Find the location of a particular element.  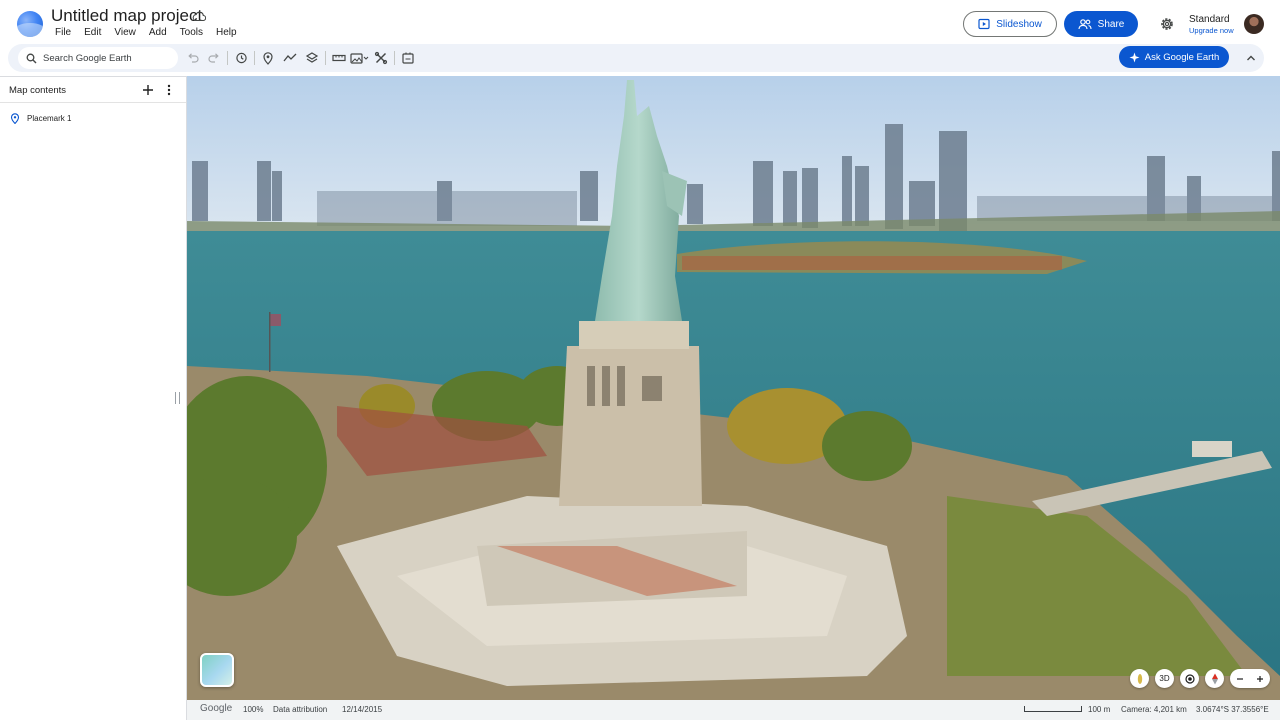

layers-icon is located at coordinates (312, 58).